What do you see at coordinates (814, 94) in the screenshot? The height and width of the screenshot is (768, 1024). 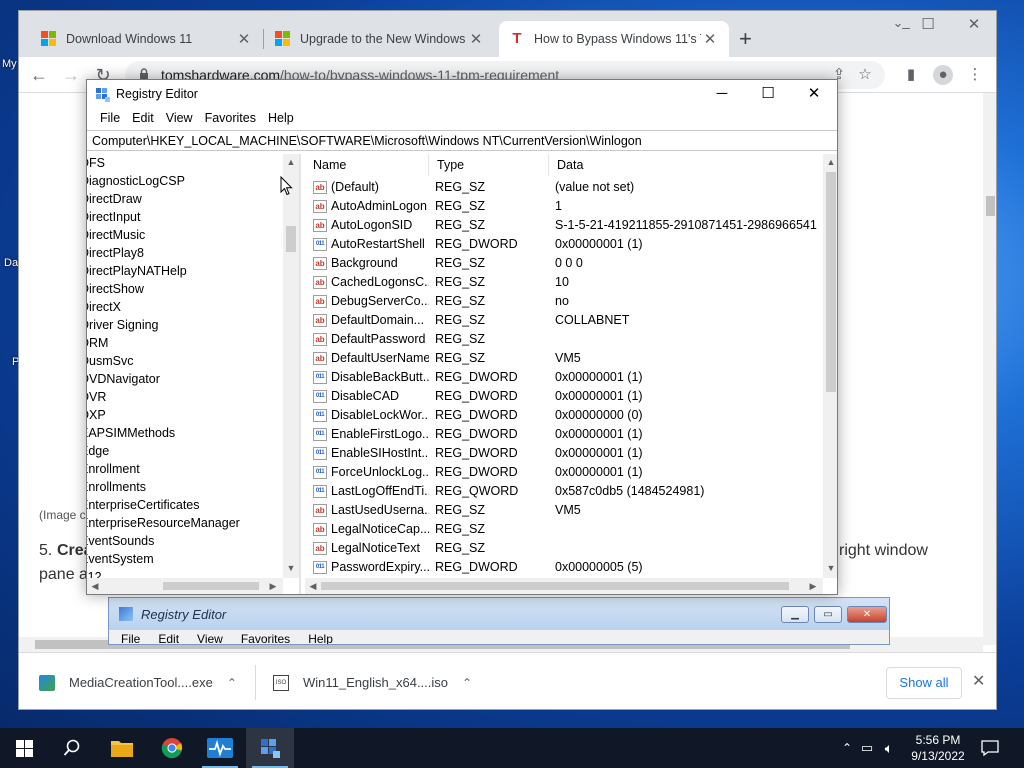 I see `close-icon: ✕` at bounding box center [814, 94].